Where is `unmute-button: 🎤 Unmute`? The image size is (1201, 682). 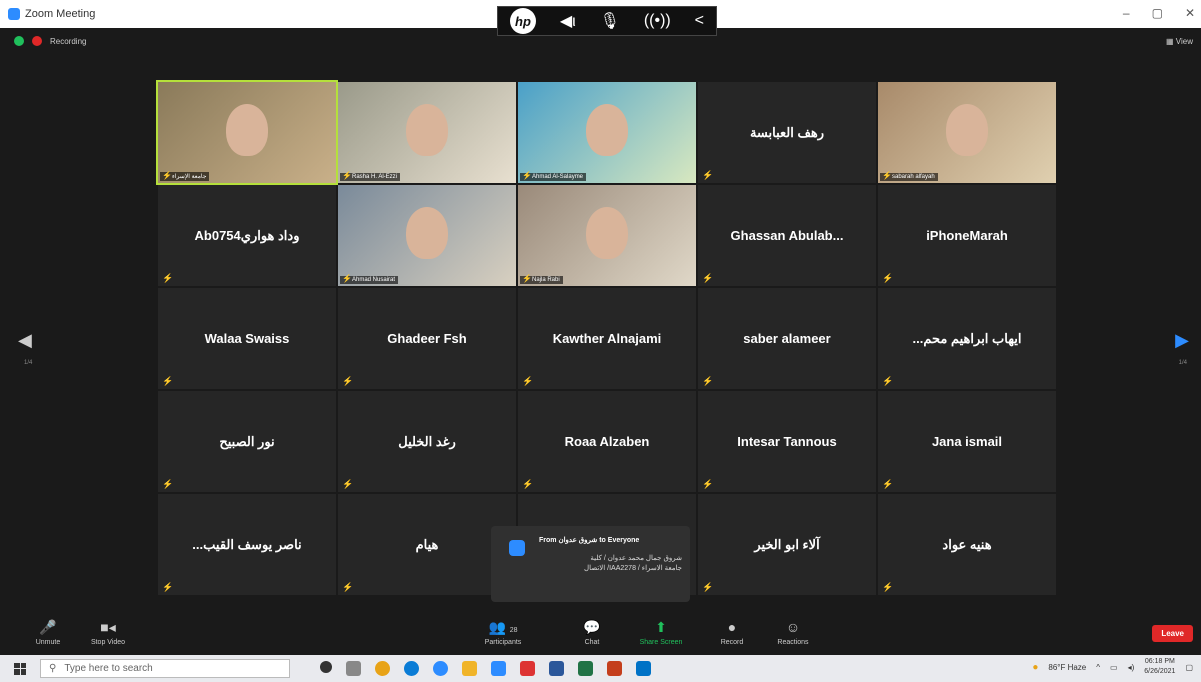
unmute-button: 🎤 Unmute is located at coordinates (48, 632).